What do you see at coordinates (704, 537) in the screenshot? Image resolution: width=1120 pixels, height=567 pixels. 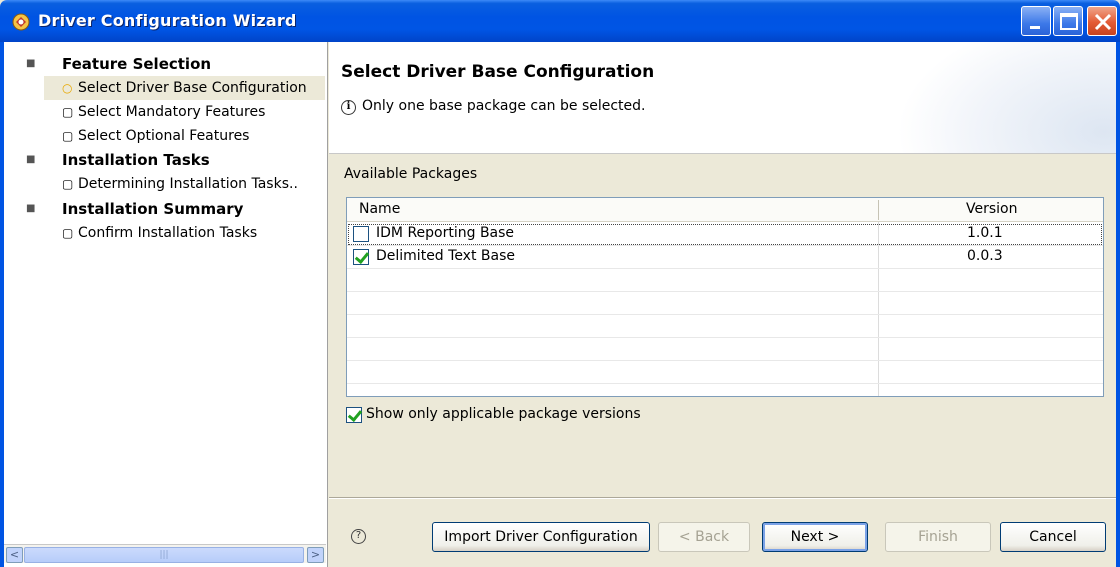 I see `back-button: < Back` at bounding box center [704, 537].